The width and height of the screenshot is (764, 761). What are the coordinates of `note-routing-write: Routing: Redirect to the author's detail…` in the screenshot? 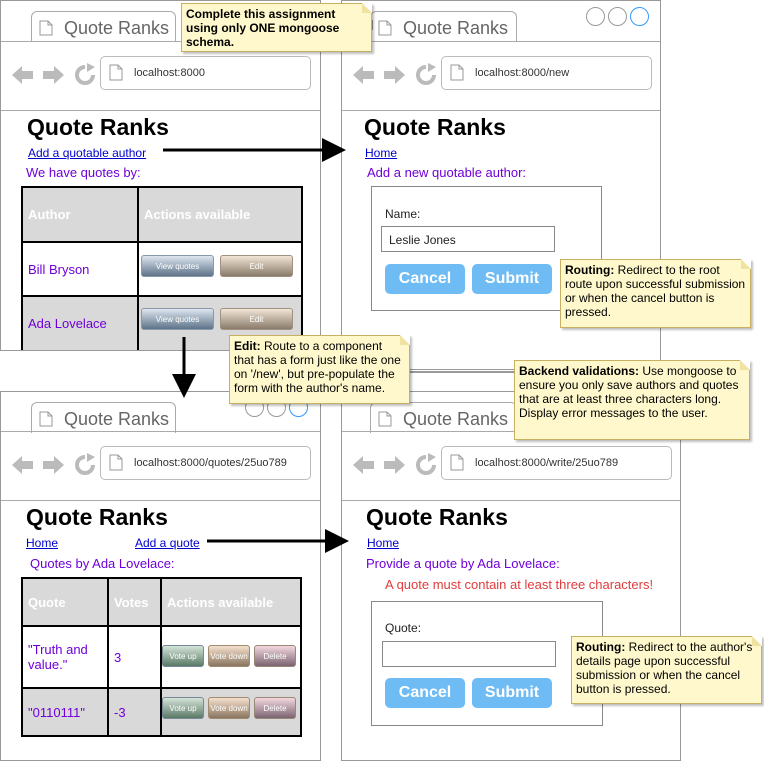 It's located at (666, 670).